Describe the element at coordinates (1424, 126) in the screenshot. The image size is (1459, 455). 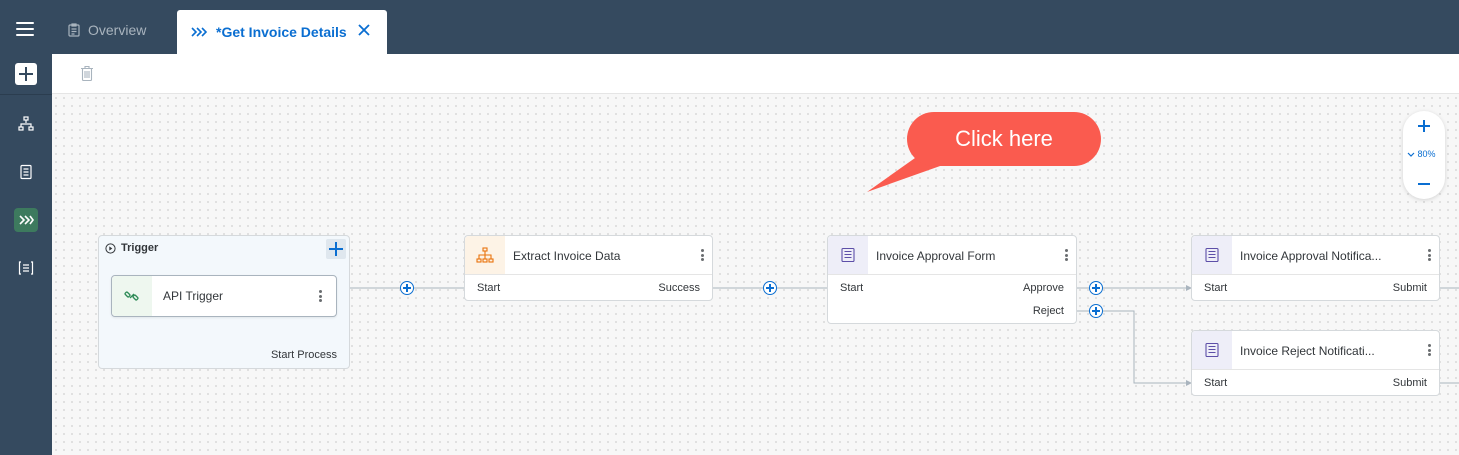
I see `zoom-in-button` at that location.